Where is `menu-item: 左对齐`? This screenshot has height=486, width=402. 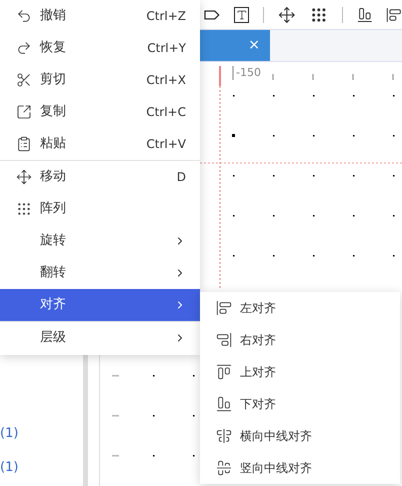
menu-item: 左对齐 is located at coordinates (300, 308).